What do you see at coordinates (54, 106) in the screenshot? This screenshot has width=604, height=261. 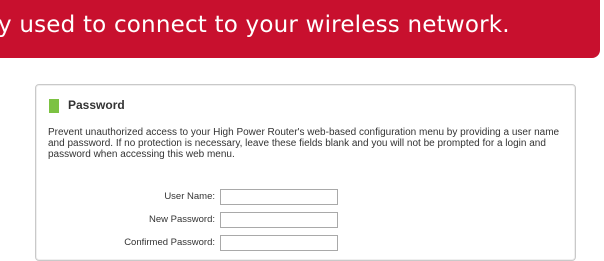 I see `section-marker-icon` at bounding box center [54, 106].